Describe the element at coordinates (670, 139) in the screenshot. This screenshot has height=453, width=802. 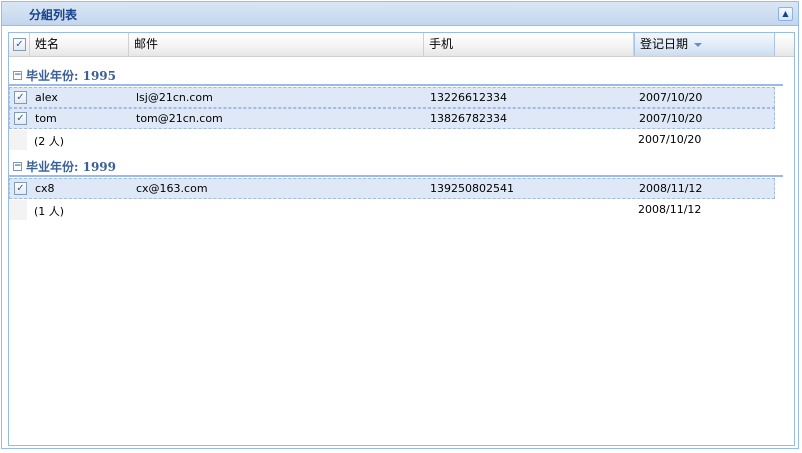
I see `summary-date: 2007/10/20` at that location.